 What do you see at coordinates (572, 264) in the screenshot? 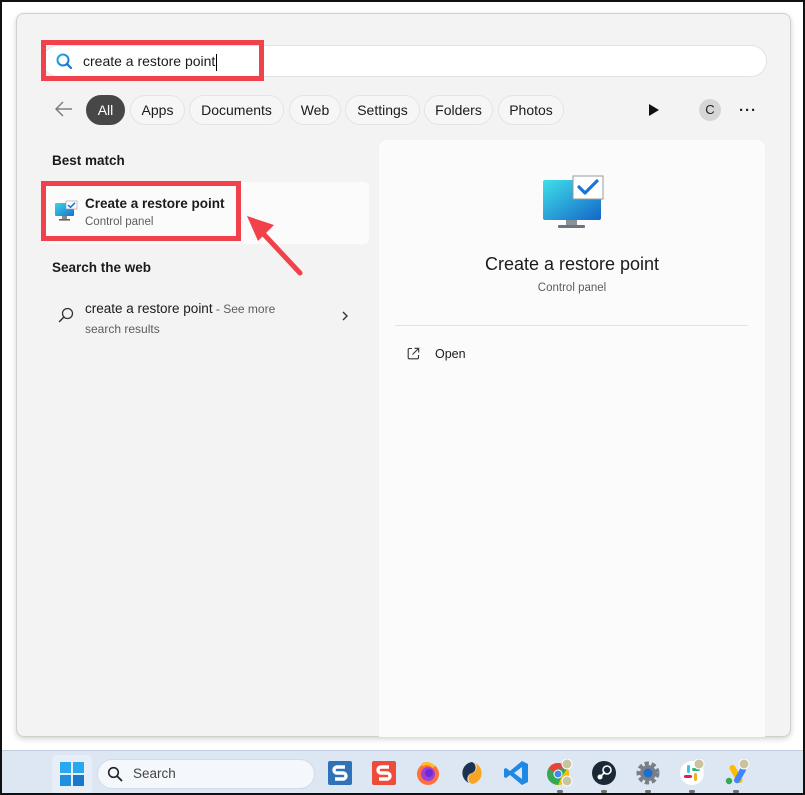
I see `detail-title: Create a restore point` at bounding box center [572, 264].